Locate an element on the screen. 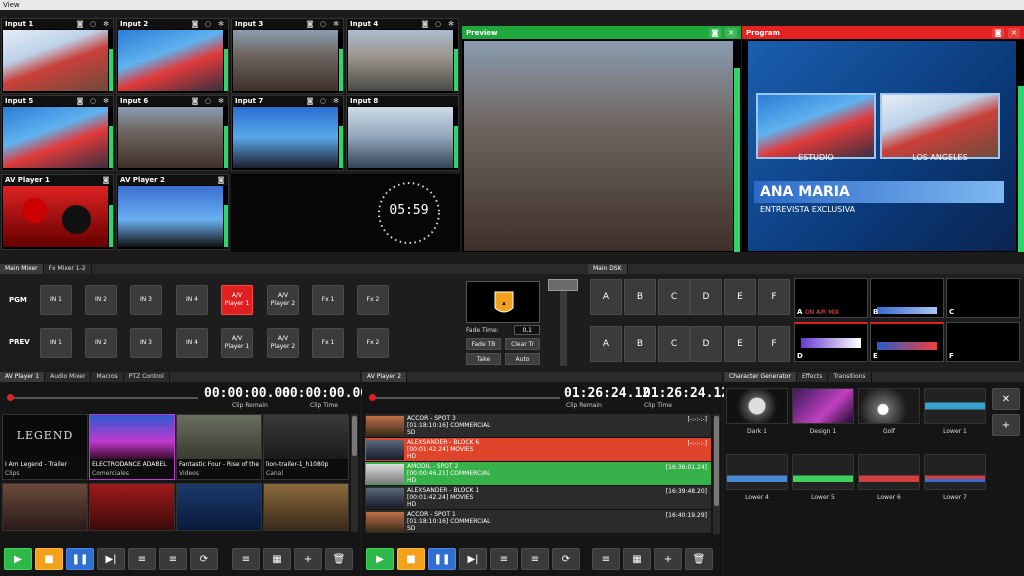 Image resolution: width=1024 pixels, height=576 pixels. av-player-2-tile: AV Player 2 ◙ is located at coordinates (172, 212).